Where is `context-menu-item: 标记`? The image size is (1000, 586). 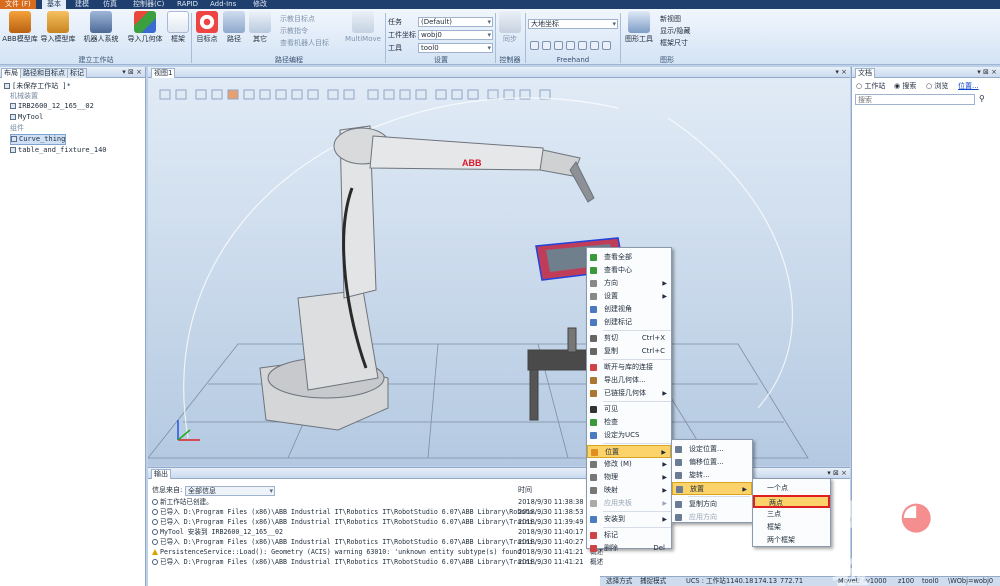 context-menu-item: 标记 is located at coordinates (629, 535).